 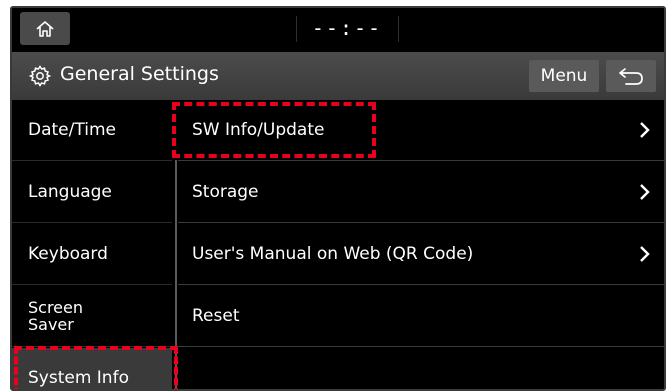 What do you see at coordinates (421, 316) in the screenshot?
I see `list-item-reset: Reset` at bounding box center [421, 316].